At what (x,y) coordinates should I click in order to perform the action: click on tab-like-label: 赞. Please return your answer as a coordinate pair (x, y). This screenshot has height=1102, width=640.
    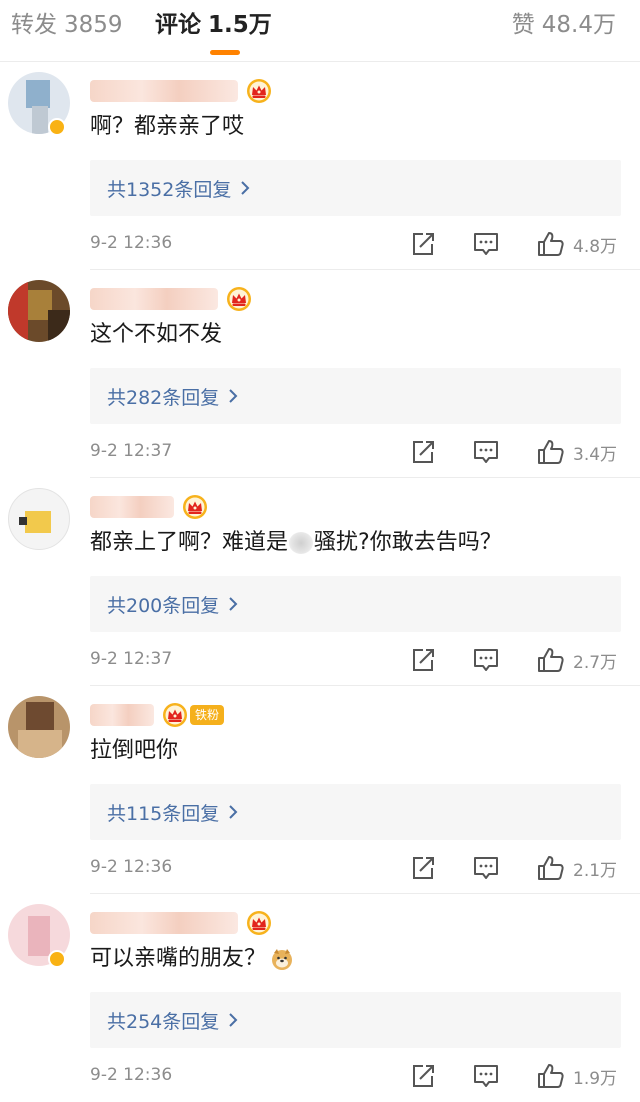
    Looking at the image, I should click on (523, 25).